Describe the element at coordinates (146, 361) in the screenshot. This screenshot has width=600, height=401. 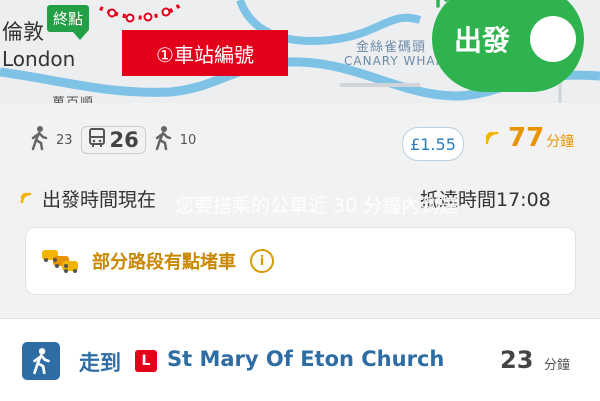
I see `bus-stop-letter-badge: L` at that location.